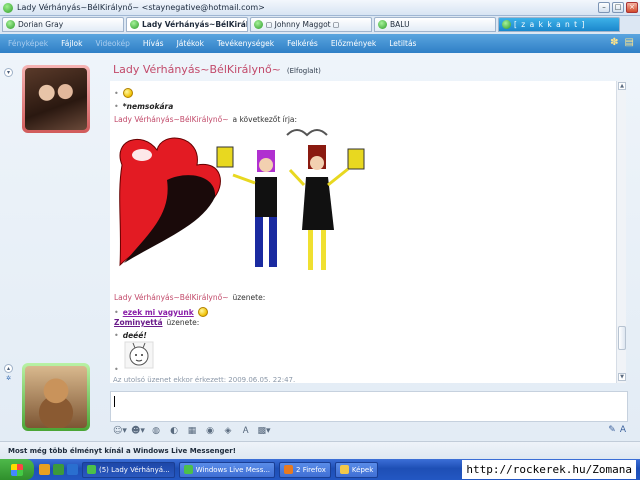  I want to click on menu-history: Előzmények, so click(353, 43).